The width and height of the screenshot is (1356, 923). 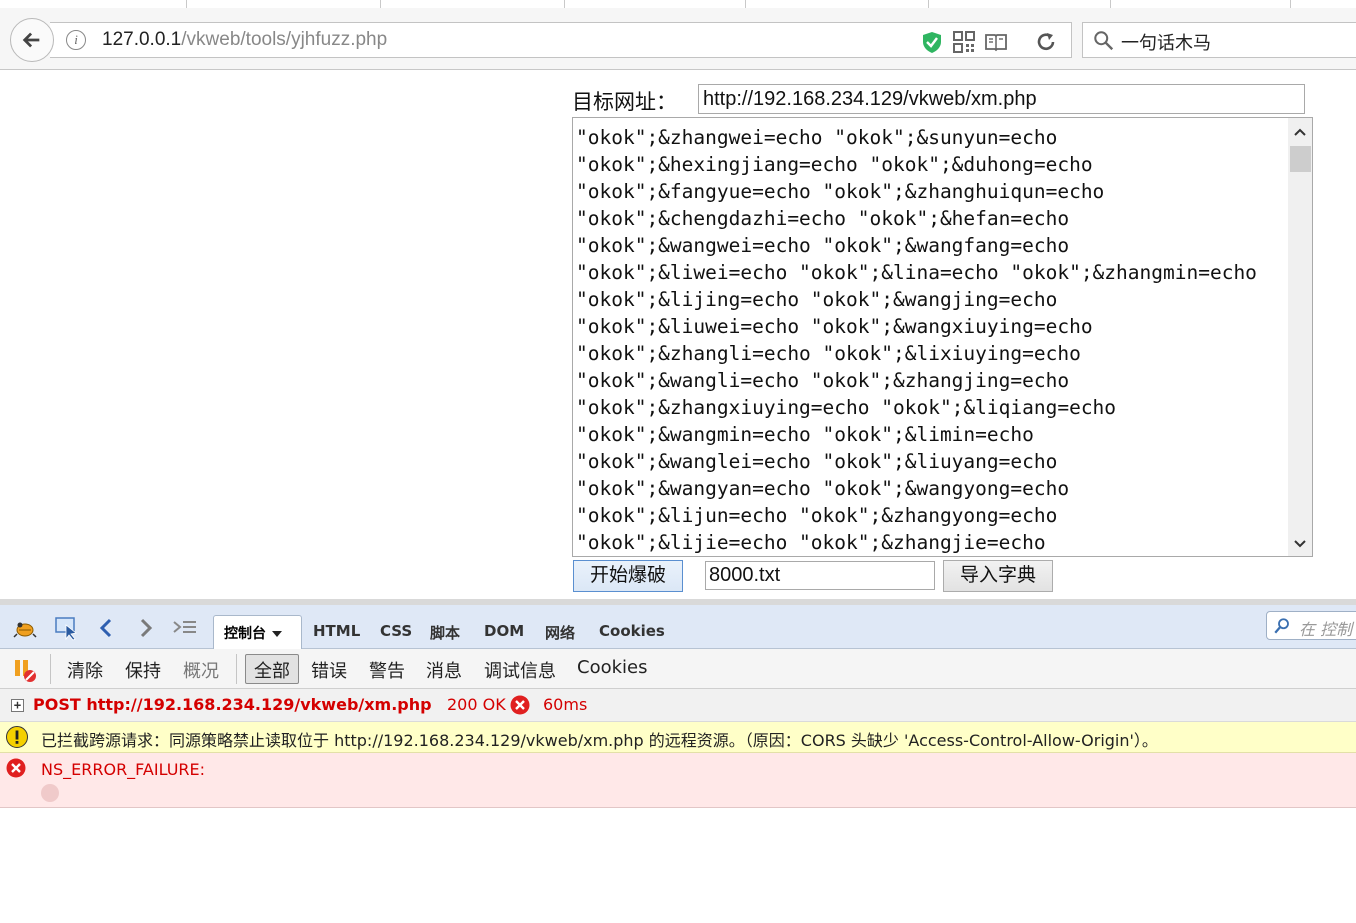 I want to click on inspect-element-icon, so click(x=67, y=628).